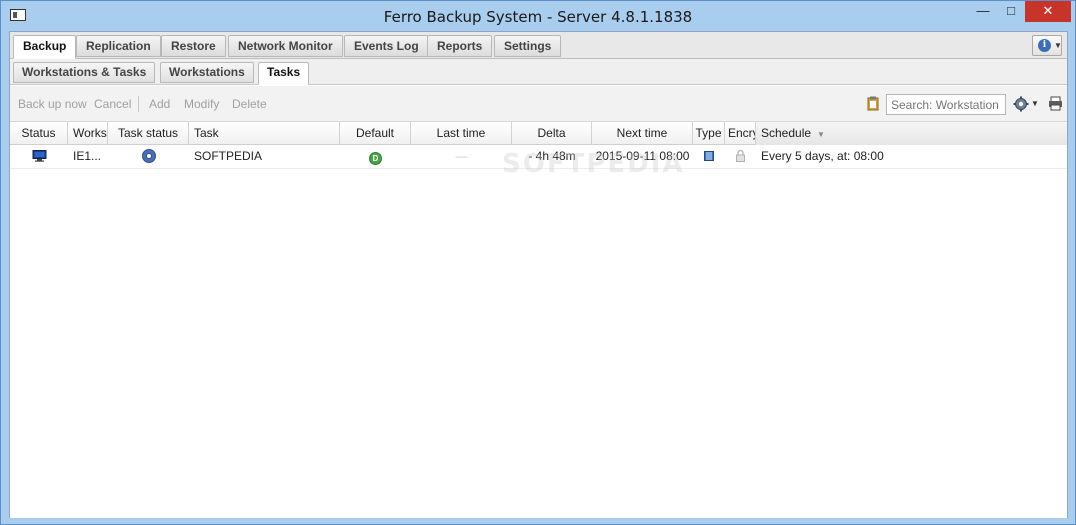 The image size is (1076, 525). What do you see at coordinates (873, 103) in the screenshot?
I see `clipboard-icon` at bounding box center [873, 103].